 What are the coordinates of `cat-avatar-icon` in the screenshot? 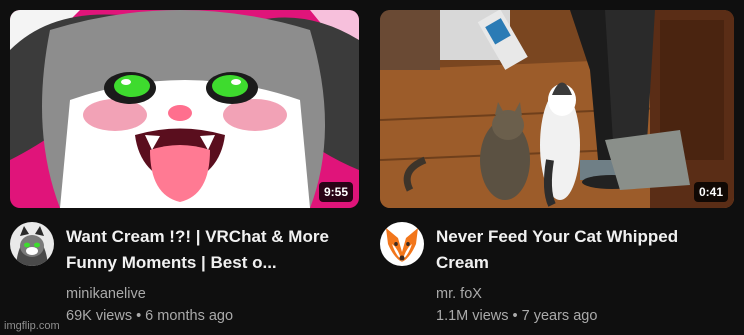 It's located at (32, 244).